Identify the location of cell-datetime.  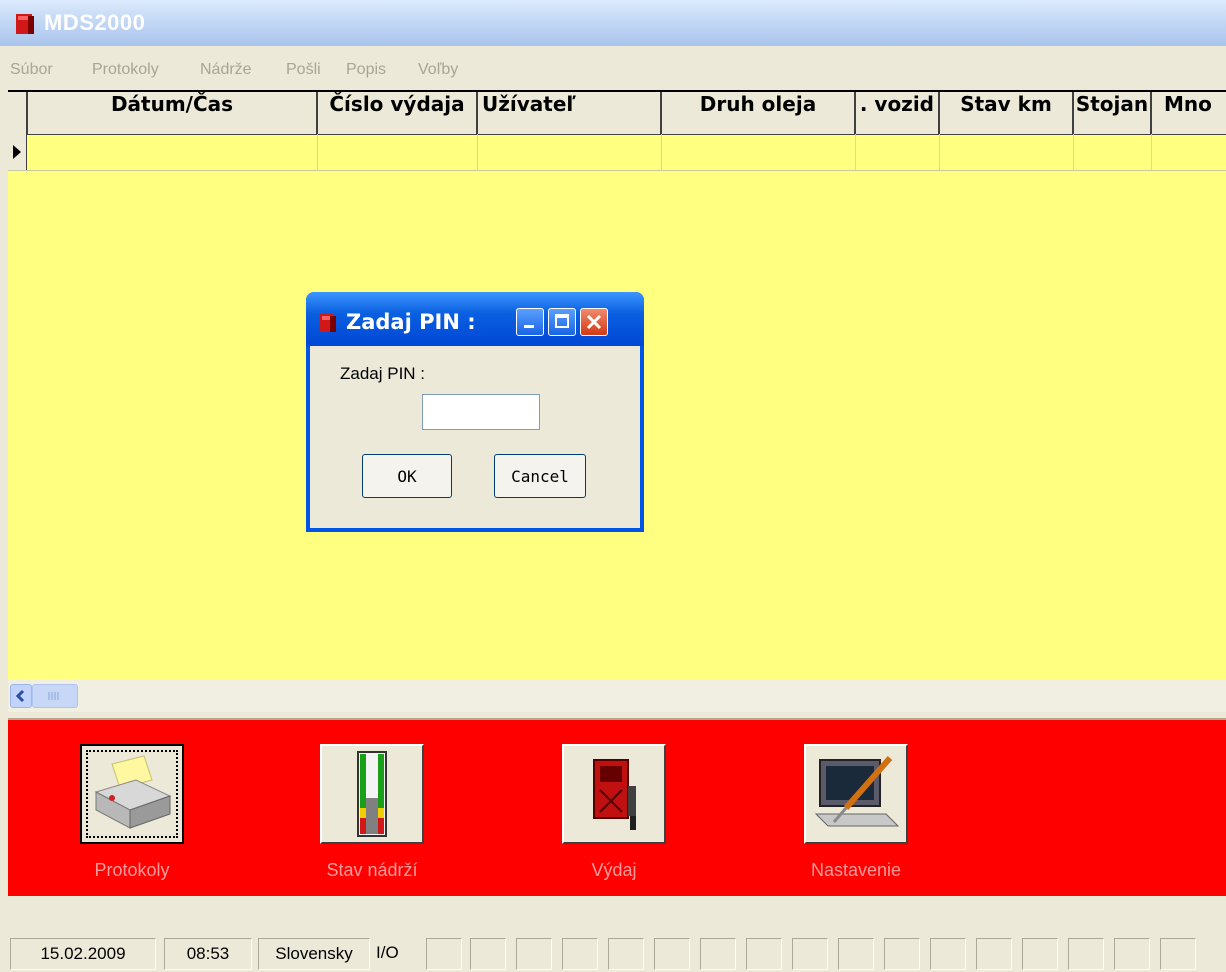
(172, 152).